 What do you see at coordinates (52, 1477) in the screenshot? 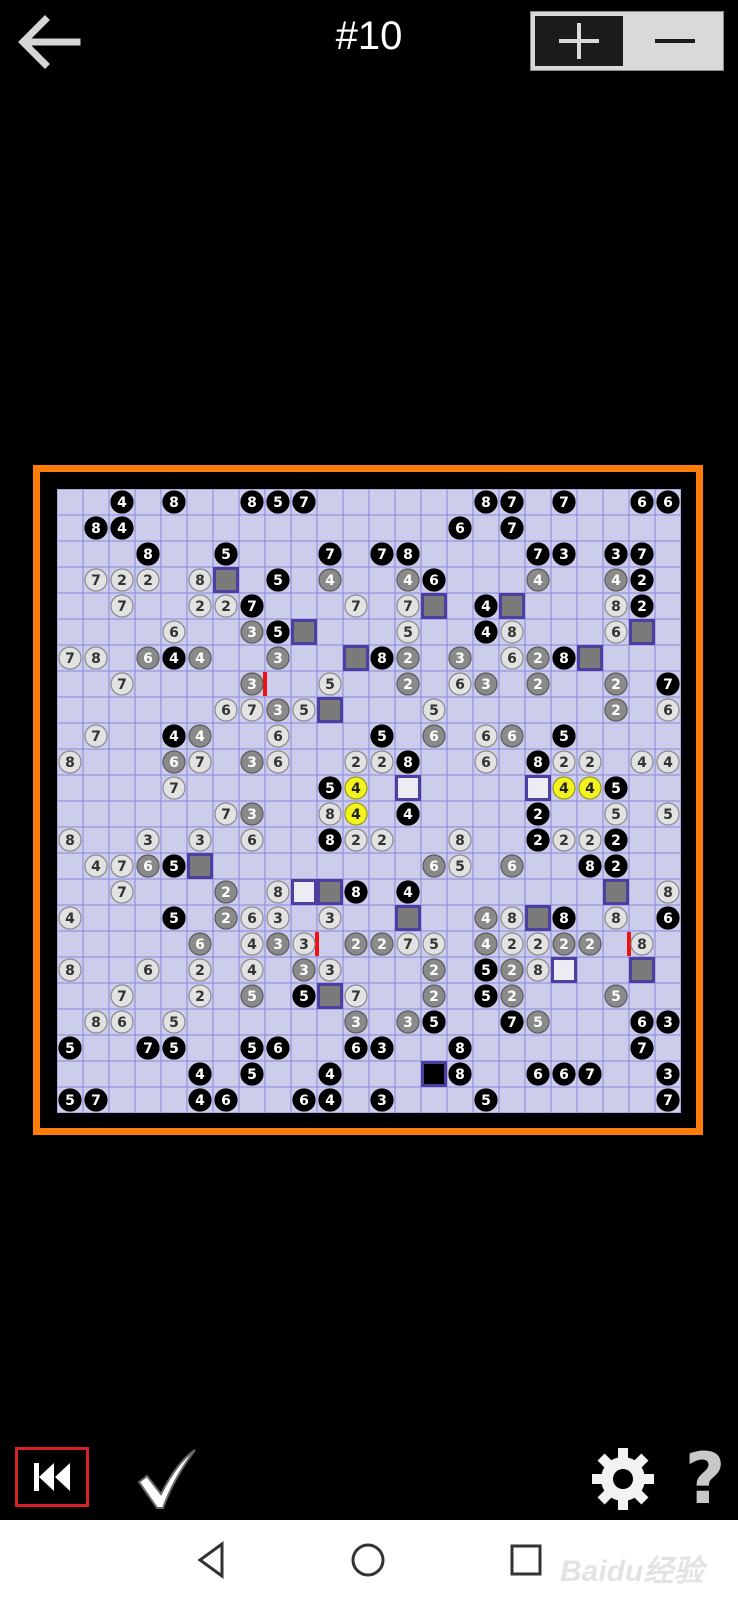
I see `rewind-button` at bounding box center [52, 1477].